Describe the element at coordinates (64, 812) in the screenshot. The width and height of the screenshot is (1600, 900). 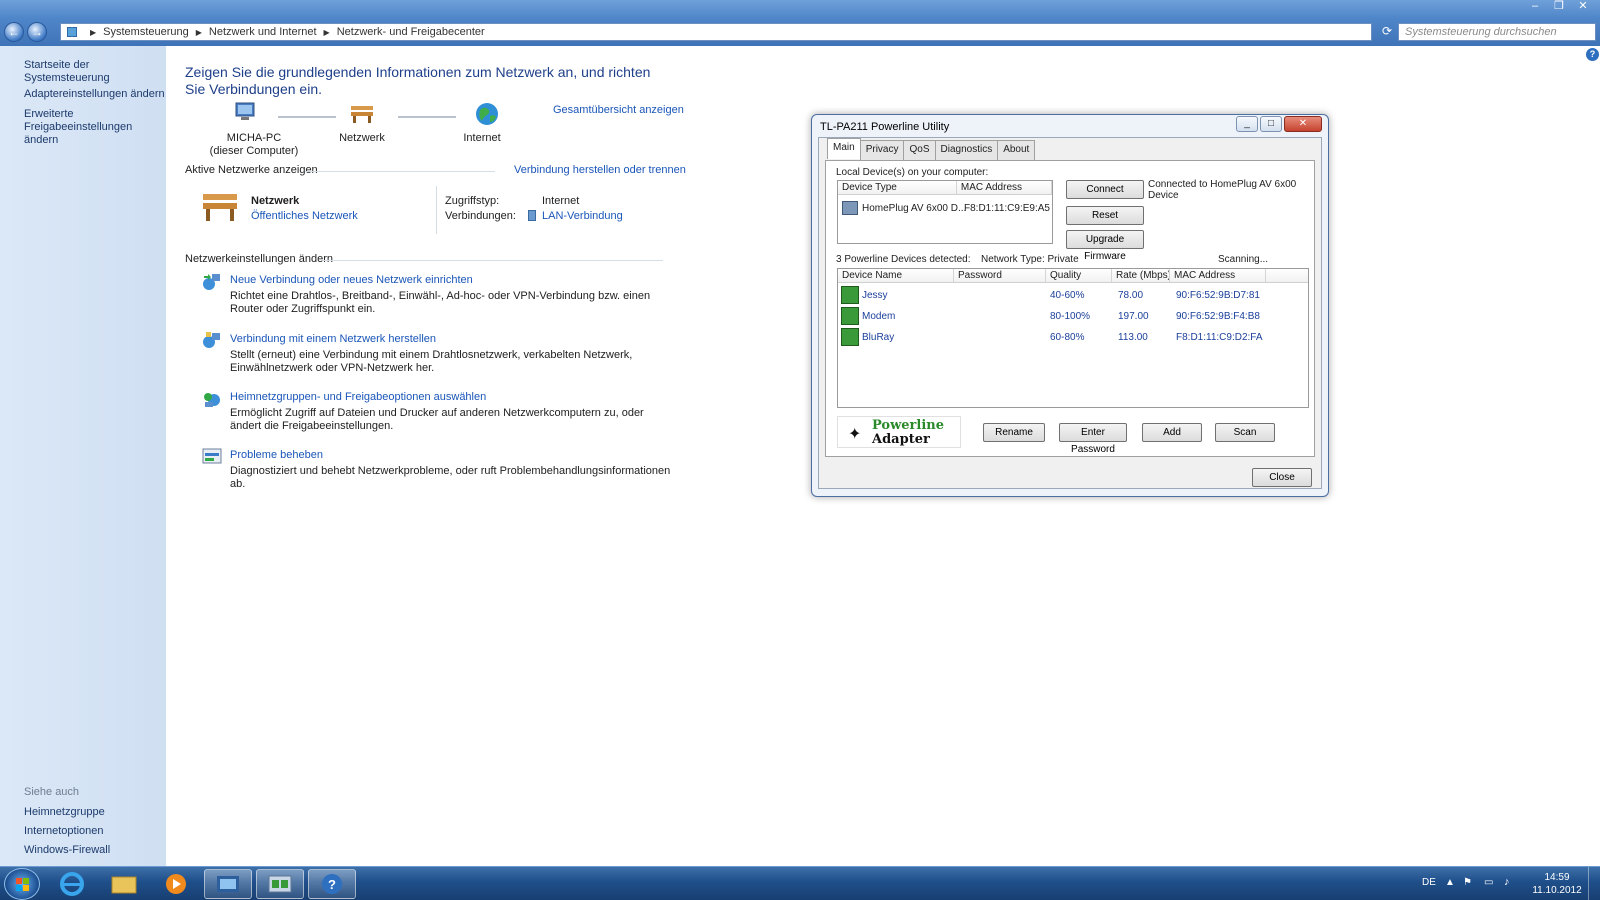
I see `sidebar-item-homegroup: Heimnetzgruppe` at that location.